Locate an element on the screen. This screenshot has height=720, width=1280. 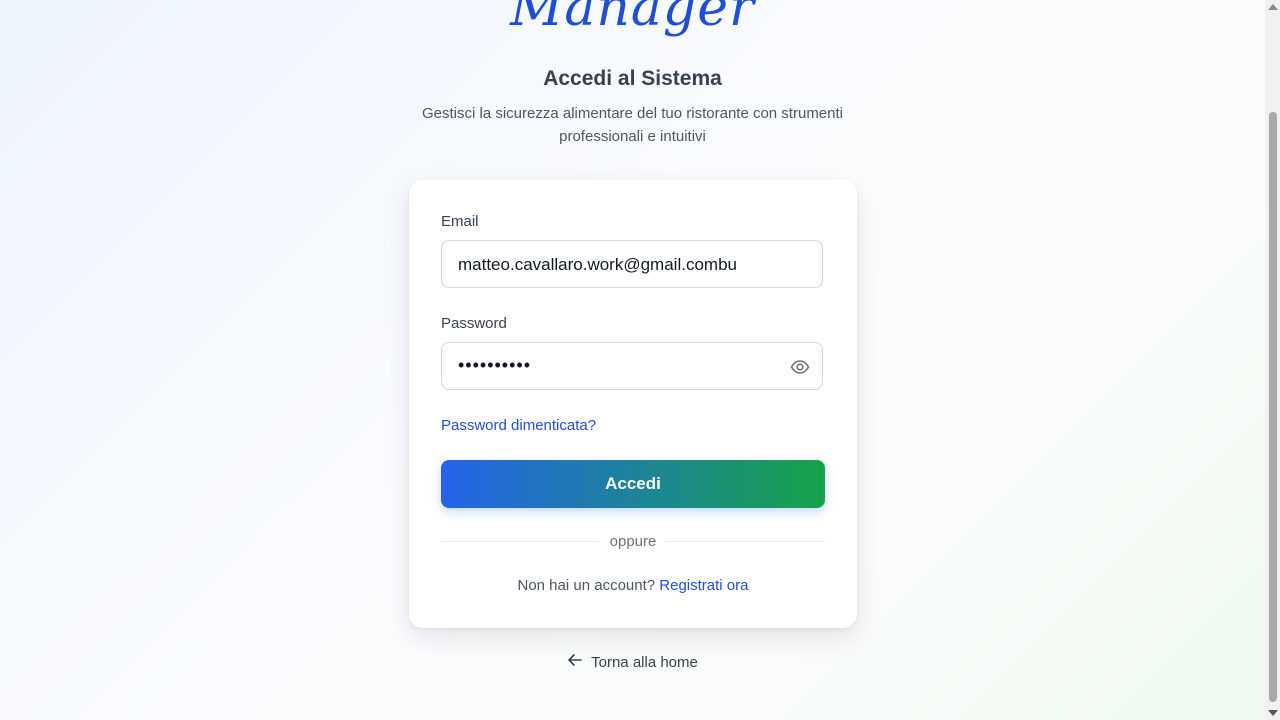
scroll-down-icon is located at coordinates (1273, 713).